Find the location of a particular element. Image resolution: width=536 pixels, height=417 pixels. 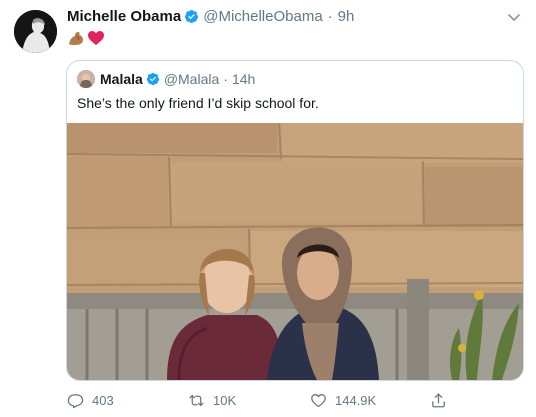

author-avatar is located at coordinates (35, 31).